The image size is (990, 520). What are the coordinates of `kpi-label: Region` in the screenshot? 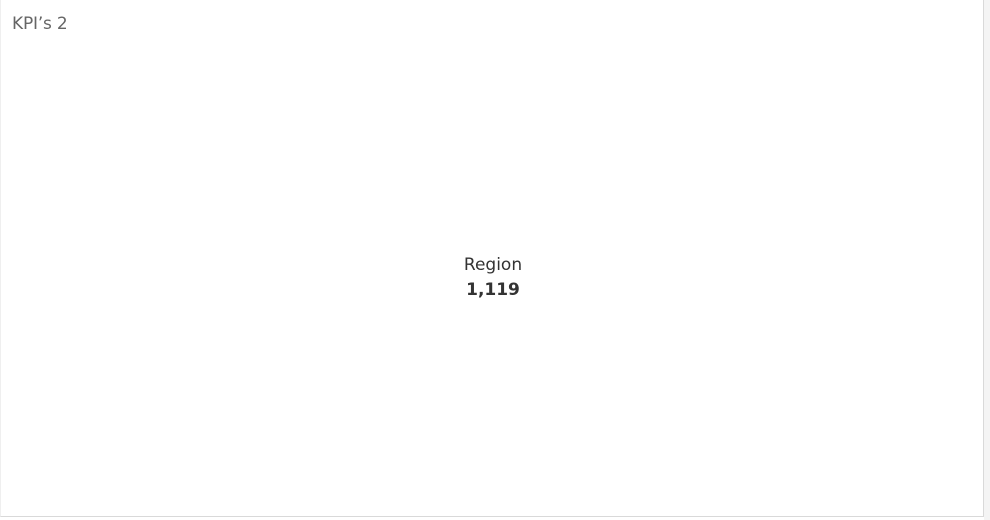 It's located at (493, 265).